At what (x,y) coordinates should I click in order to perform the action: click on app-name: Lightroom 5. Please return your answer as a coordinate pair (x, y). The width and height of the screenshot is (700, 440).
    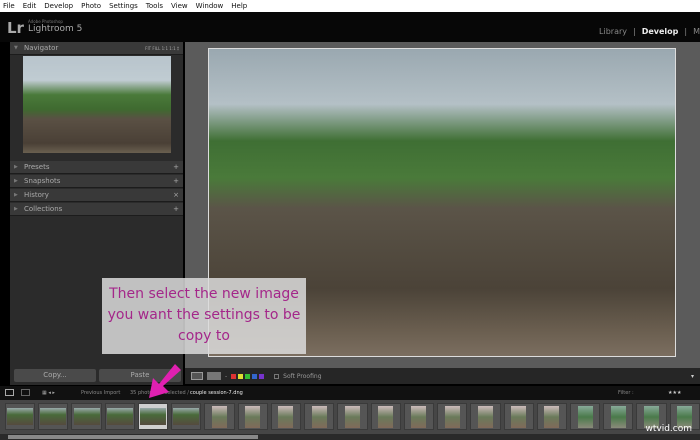
    Looking at the image, I should click on (55, 29).